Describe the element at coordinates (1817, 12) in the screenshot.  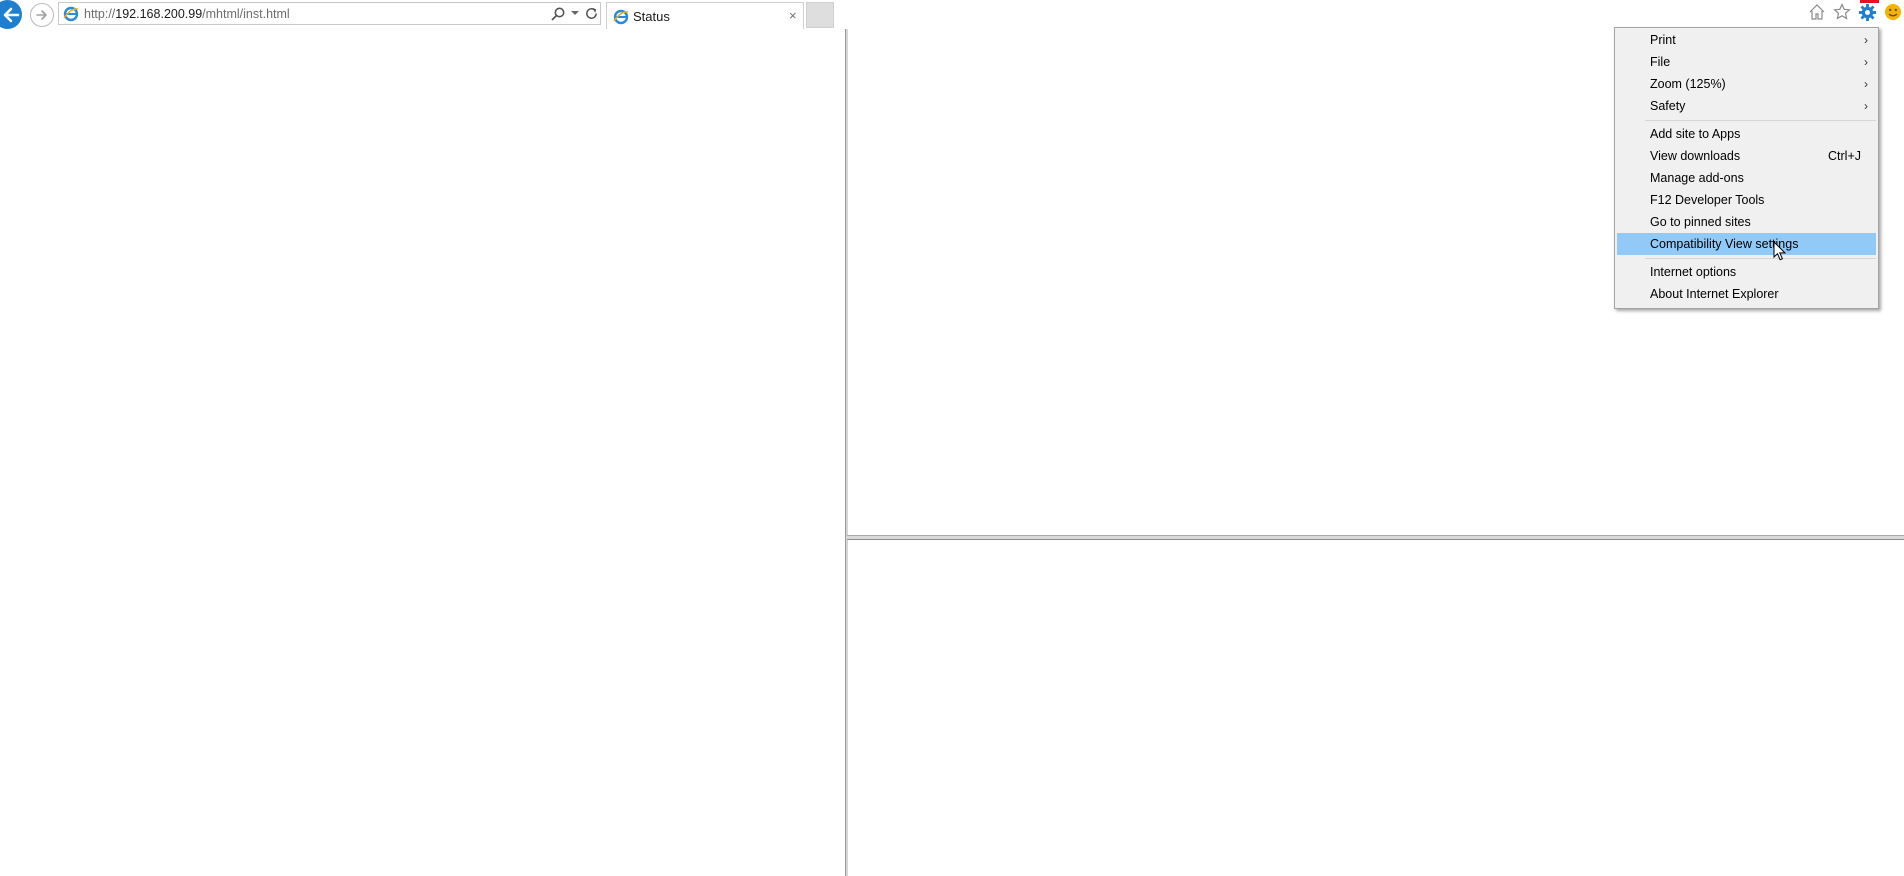
I see `home-icon` at that location.